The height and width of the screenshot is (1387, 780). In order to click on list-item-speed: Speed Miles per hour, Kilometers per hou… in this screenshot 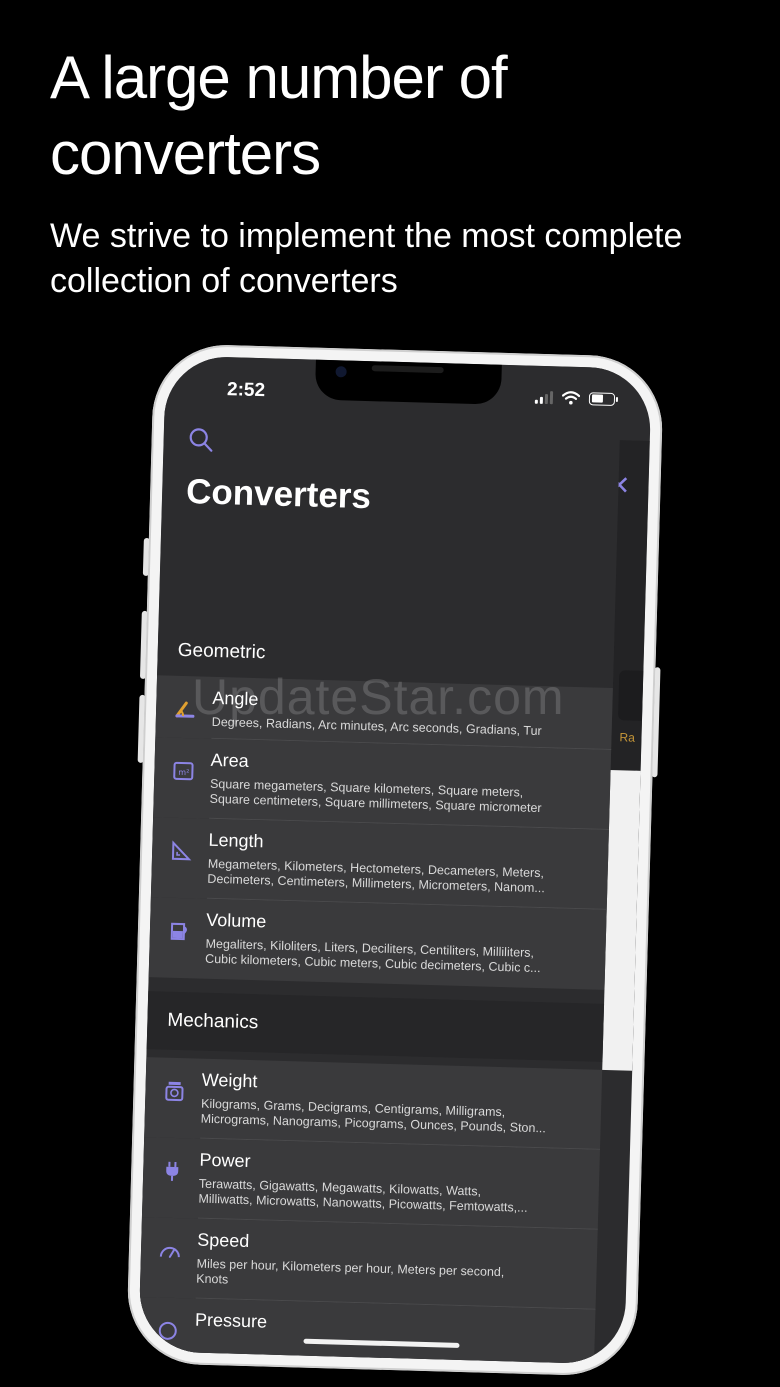, I will do `click(368, 1263)`.